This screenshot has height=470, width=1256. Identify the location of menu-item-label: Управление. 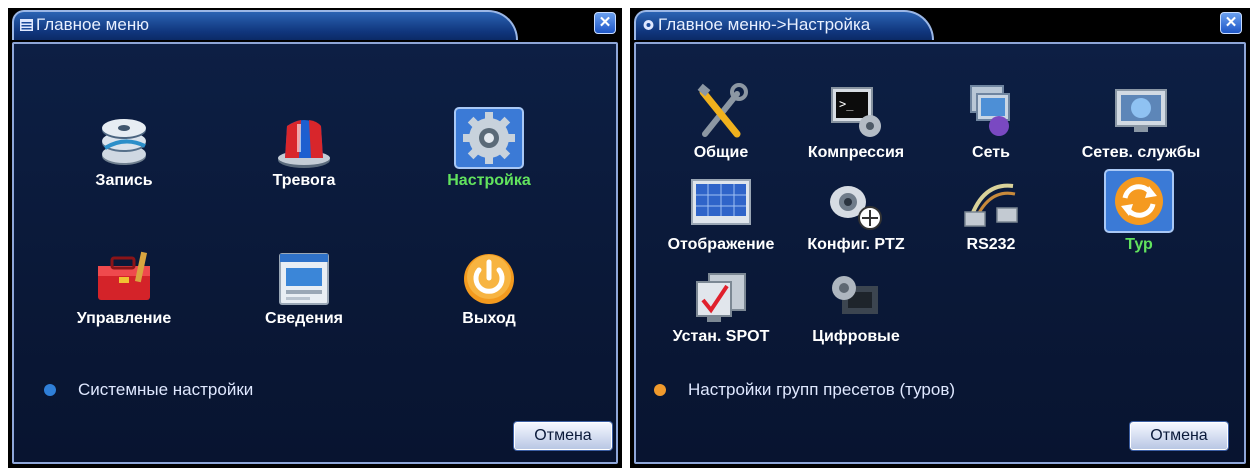
(124, 318).